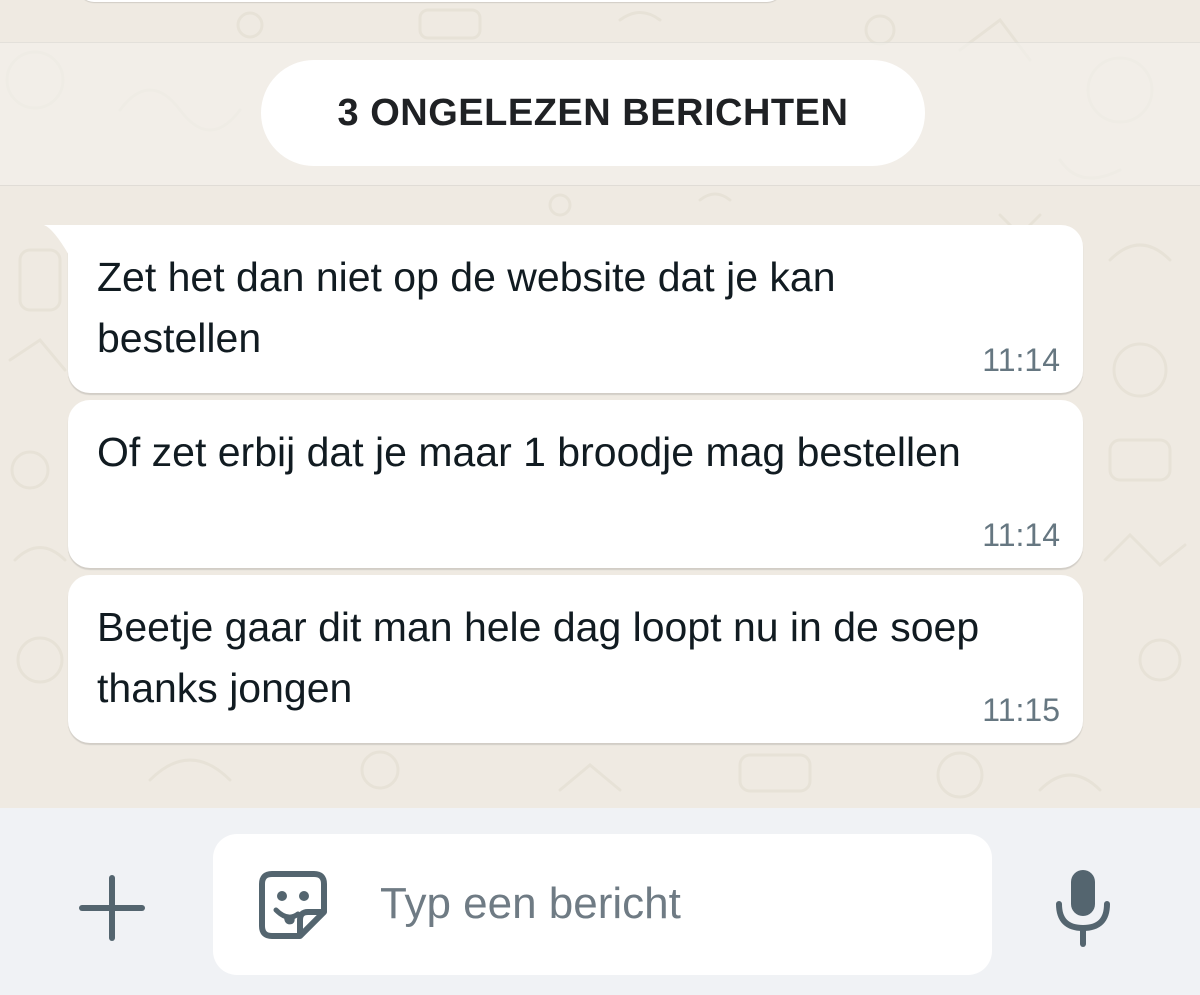  I want to click on unread-messages-label: 3 ONGELEZEN BERICHTEN, so click(593, 113).